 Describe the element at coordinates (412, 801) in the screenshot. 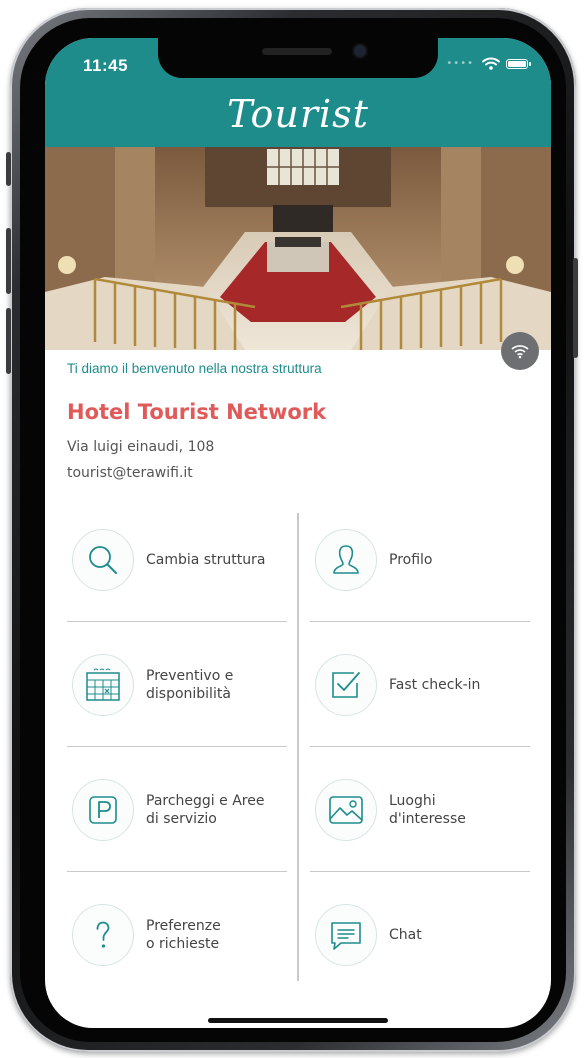

I see `menu-label-line1: Luoghi` at that location.